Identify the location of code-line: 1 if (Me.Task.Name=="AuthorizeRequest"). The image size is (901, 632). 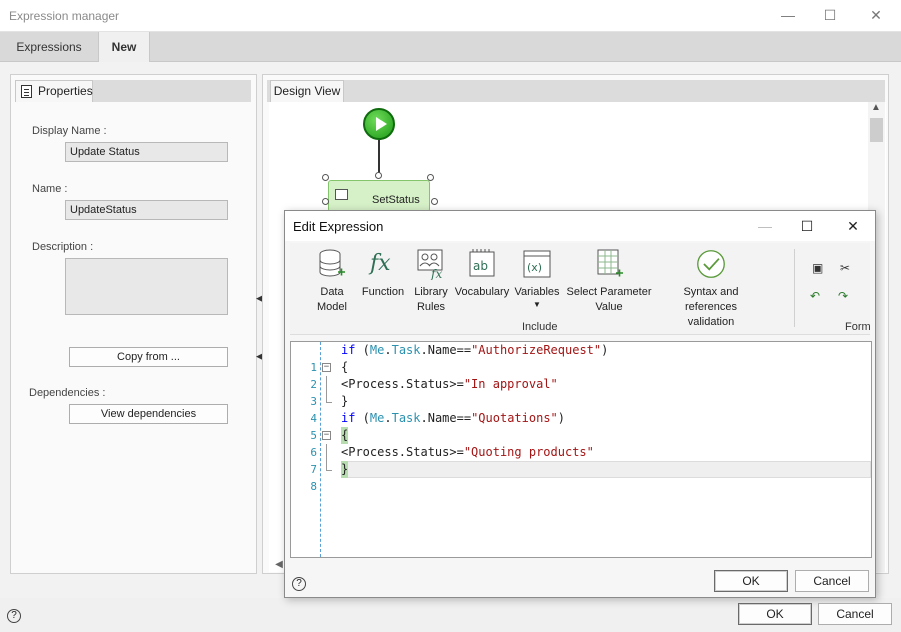
(581, 358).